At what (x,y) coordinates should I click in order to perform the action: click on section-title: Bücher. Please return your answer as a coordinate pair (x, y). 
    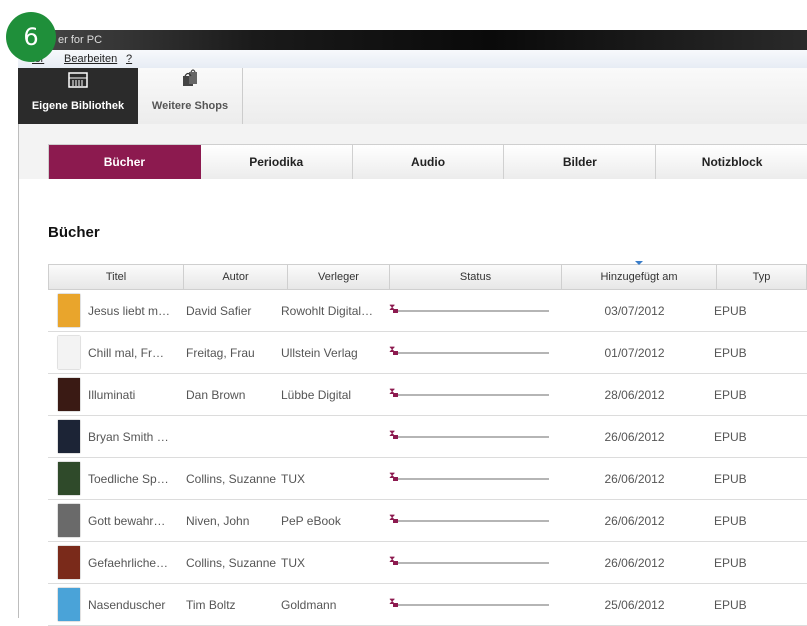
    Looking at the image, I should click on (74, 232).